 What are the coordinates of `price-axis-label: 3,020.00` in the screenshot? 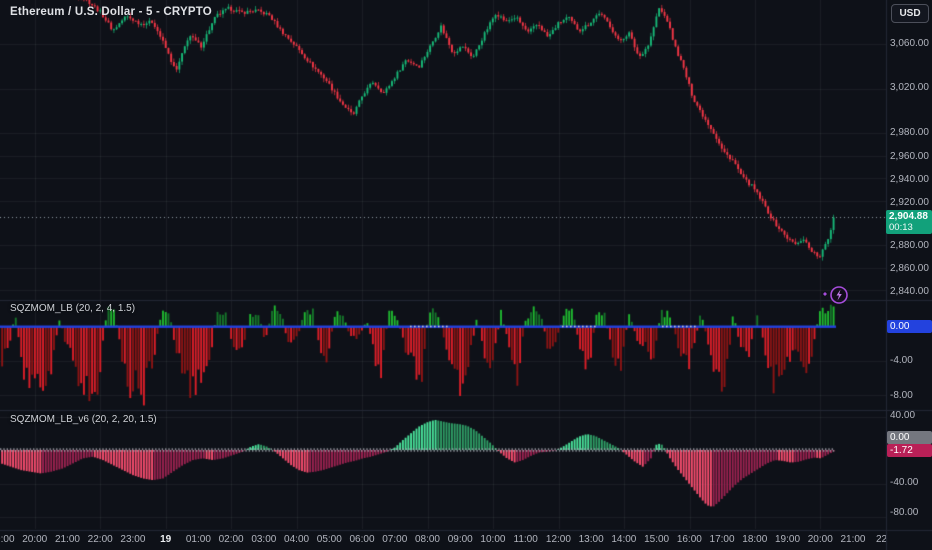 It's located at (909, 87).